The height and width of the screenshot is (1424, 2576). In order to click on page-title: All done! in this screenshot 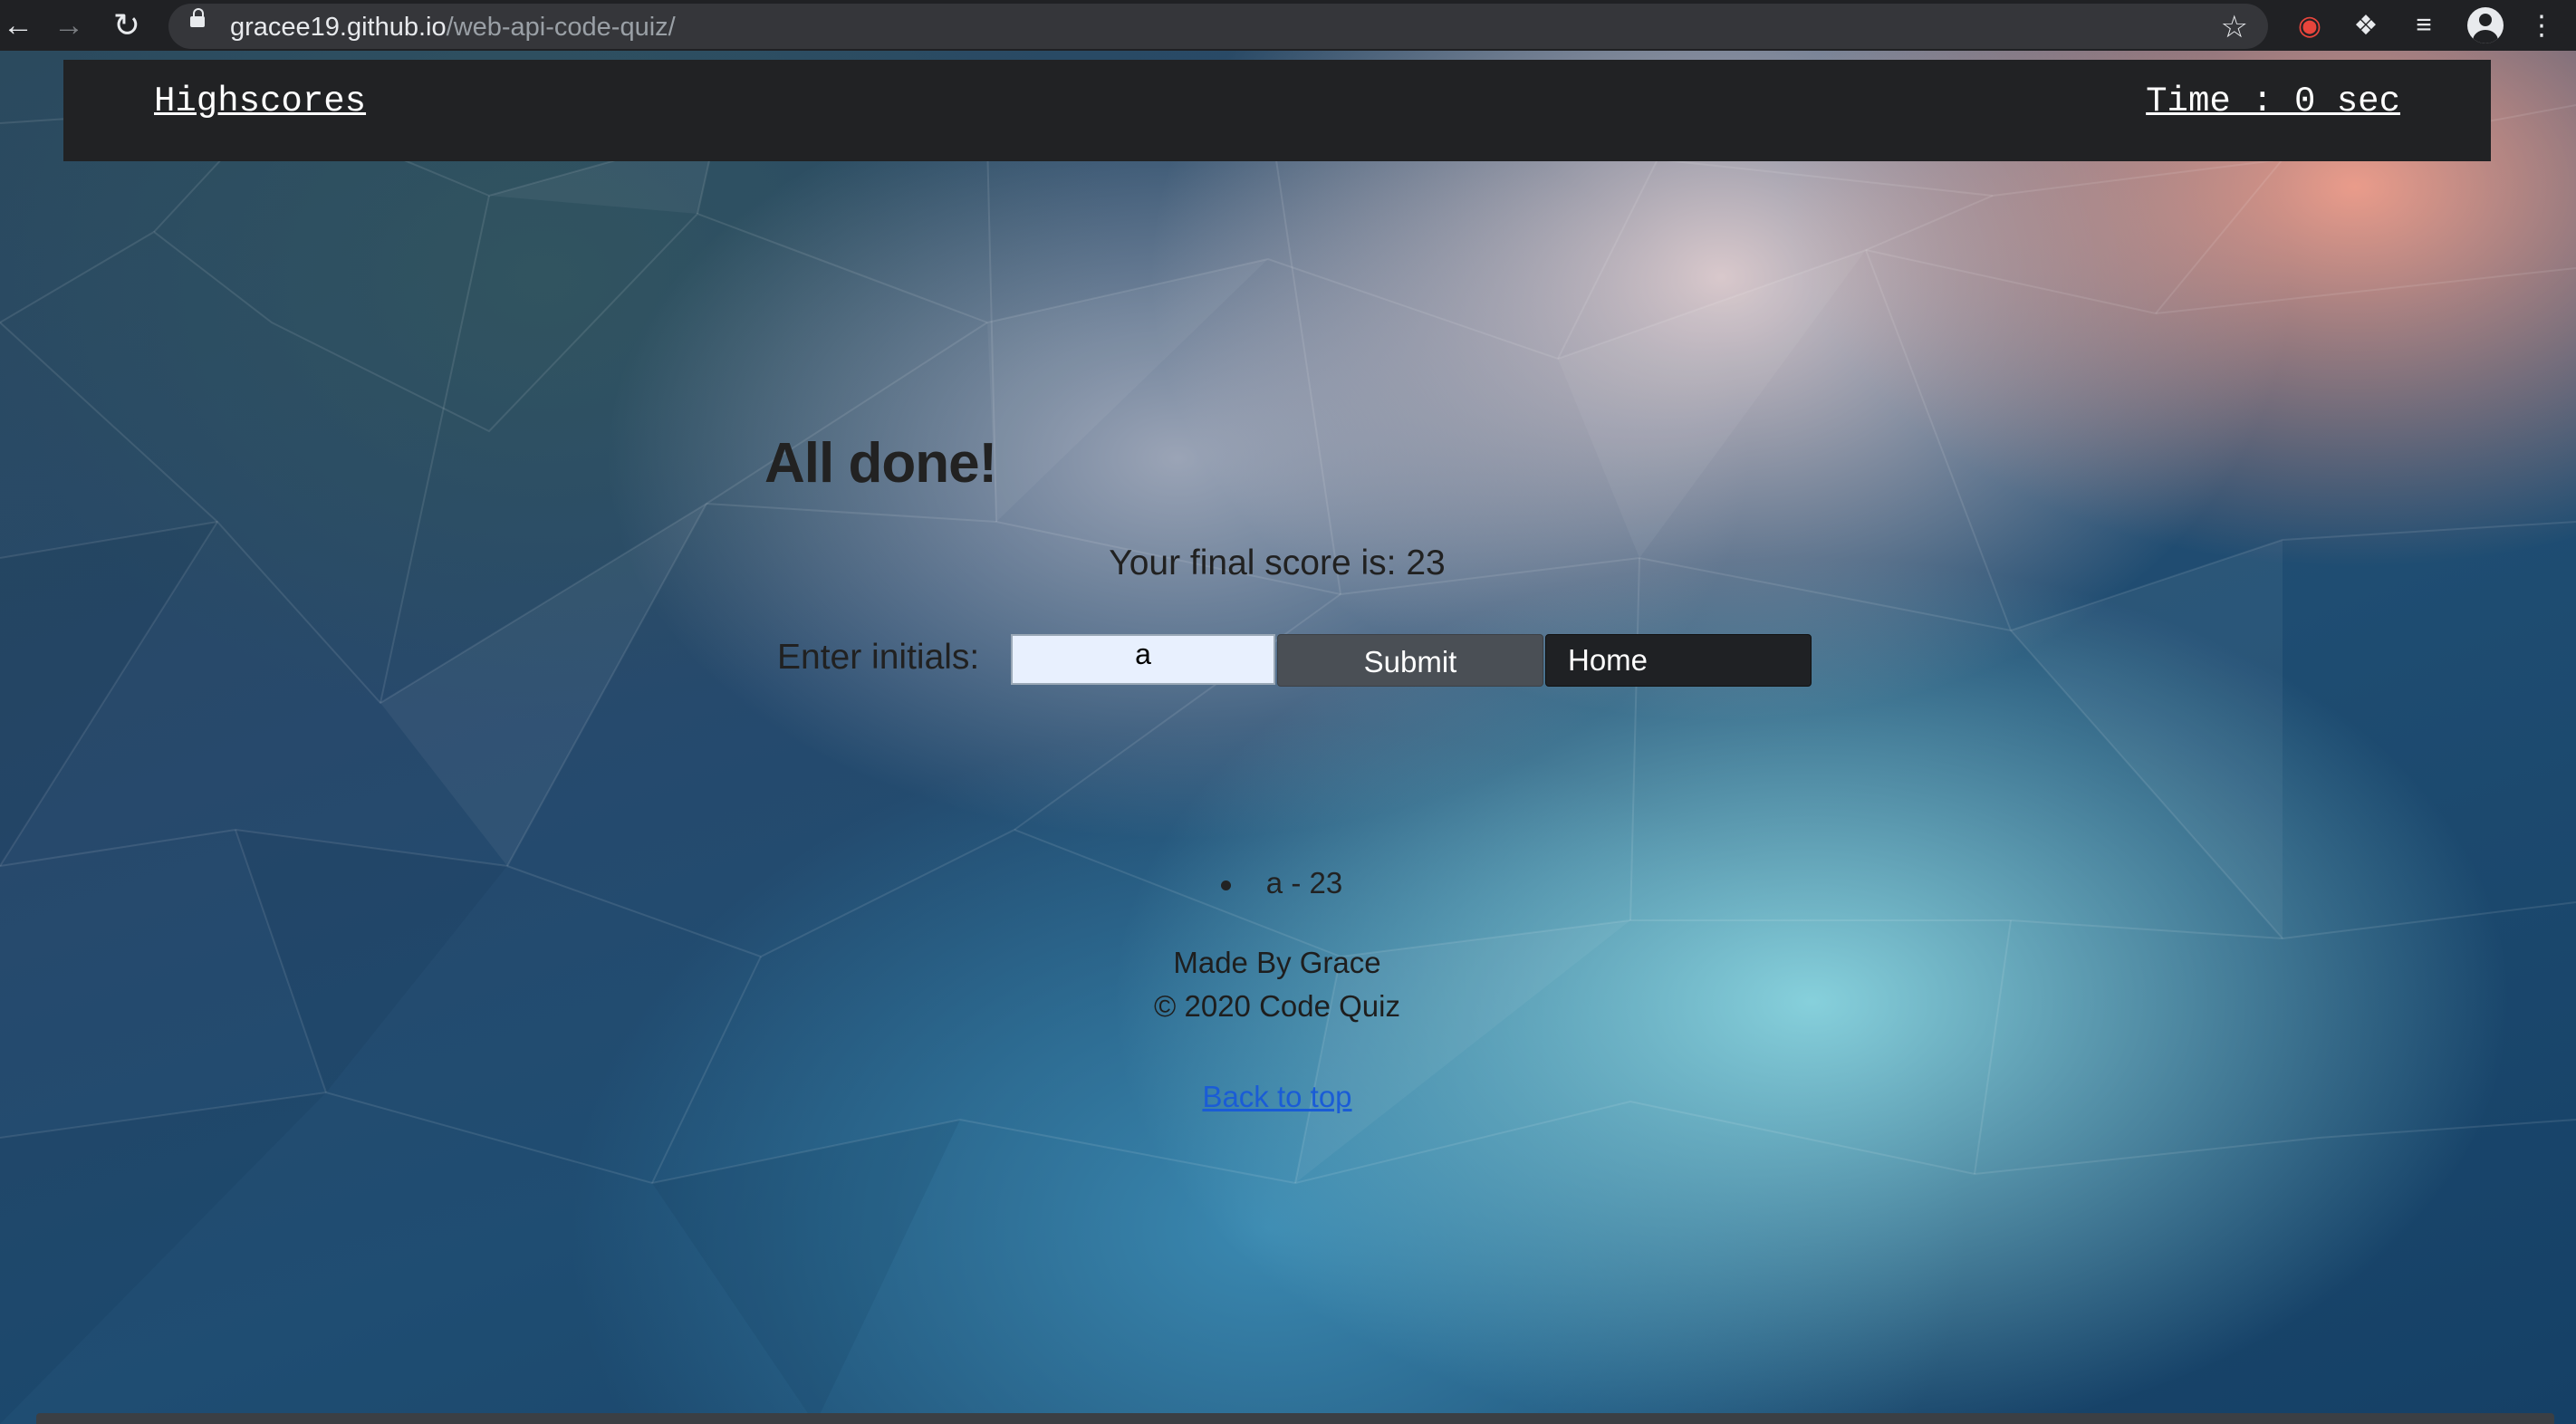, I will do `click(880, 464)`.